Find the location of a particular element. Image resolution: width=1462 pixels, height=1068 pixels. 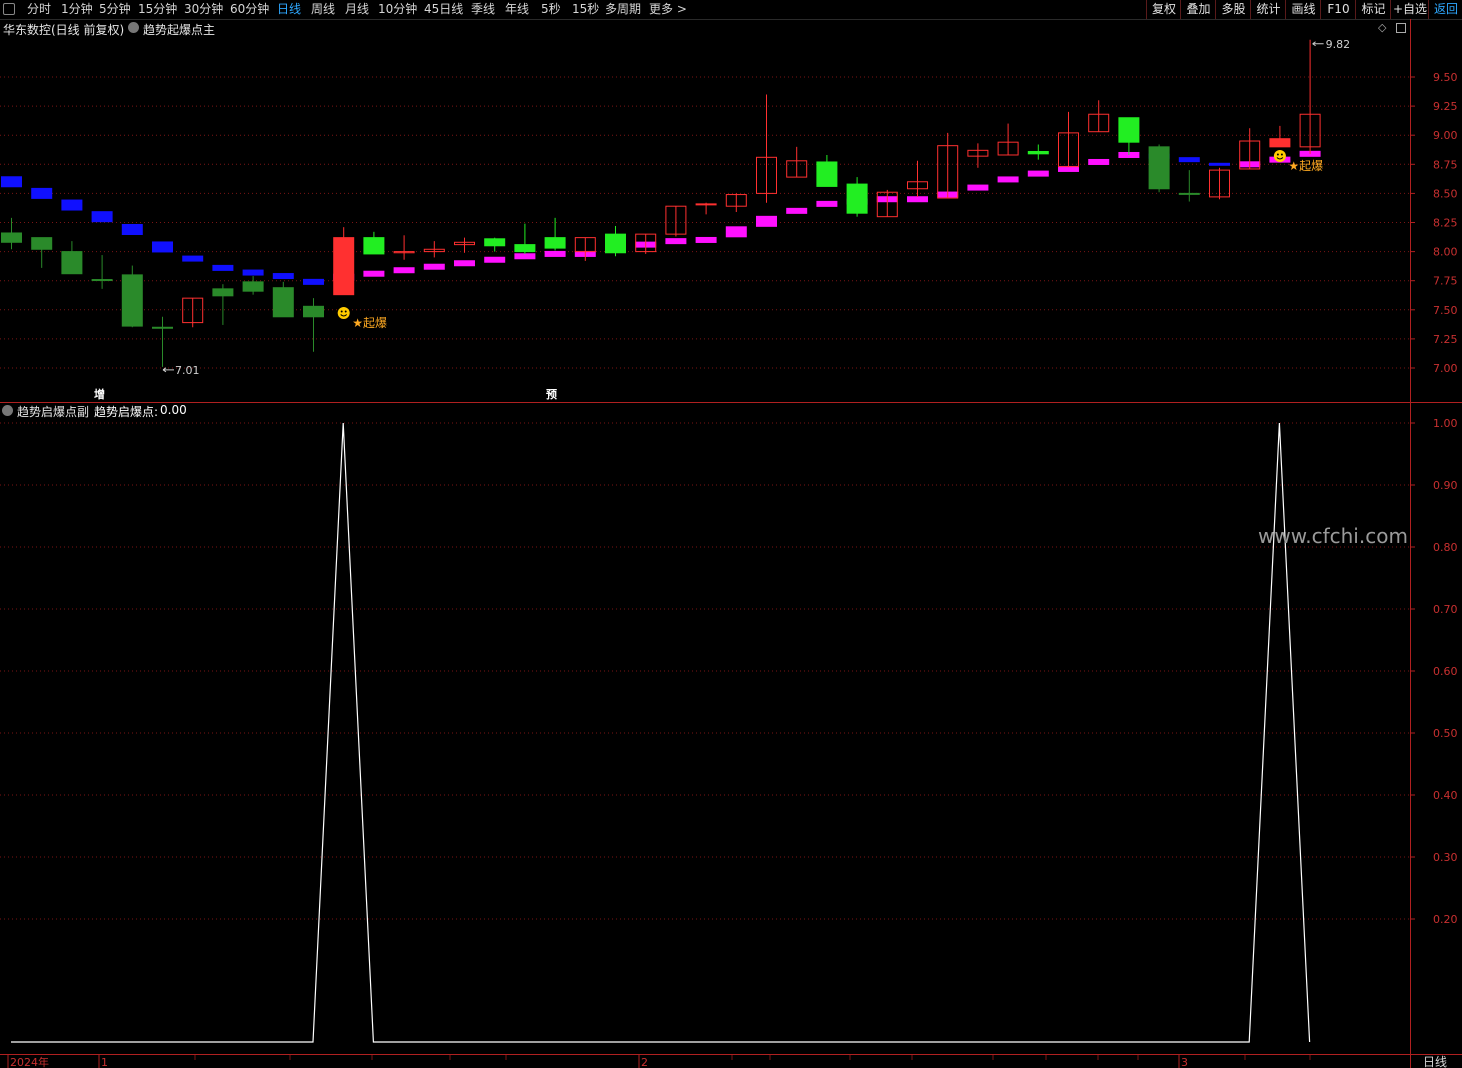

action-button-4: 画线 is located at coordinates (1303, 9).